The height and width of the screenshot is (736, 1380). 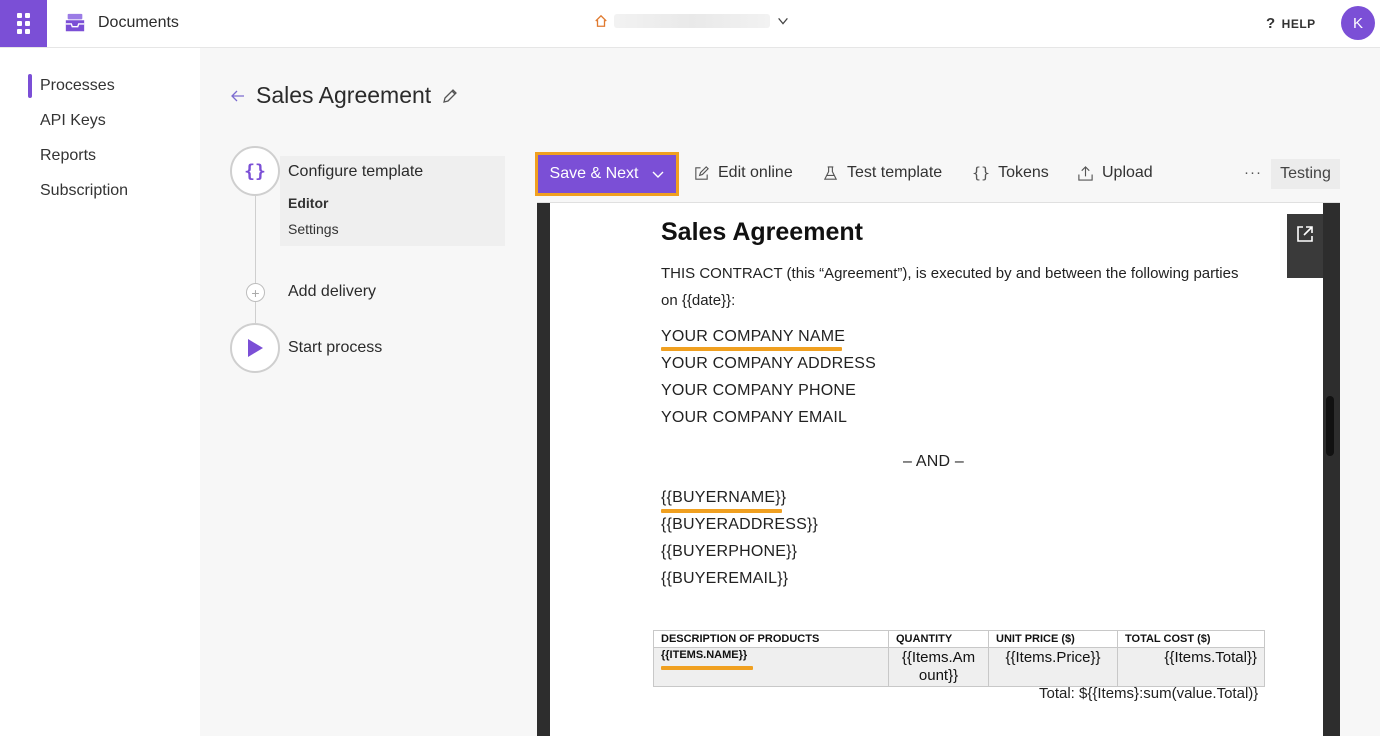 What do you see at coordinates (1191, 639) in the screenshot?
I see `table-header: TOTAL COST ($)` at bounding box center [1191, 639].